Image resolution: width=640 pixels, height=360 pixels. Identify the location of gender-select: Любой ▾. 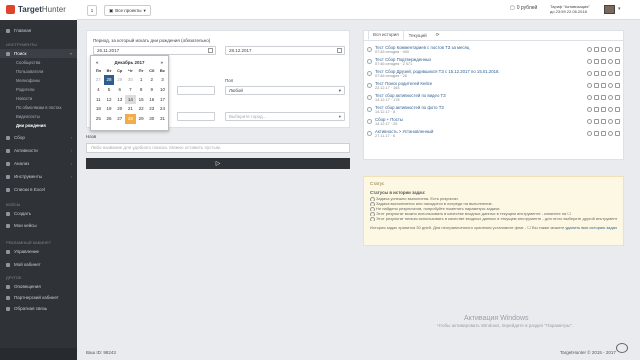
(285, 90).